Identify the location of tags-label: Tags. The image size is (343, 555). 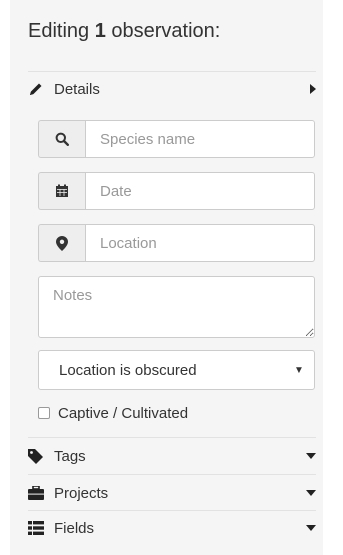
(70, 456).